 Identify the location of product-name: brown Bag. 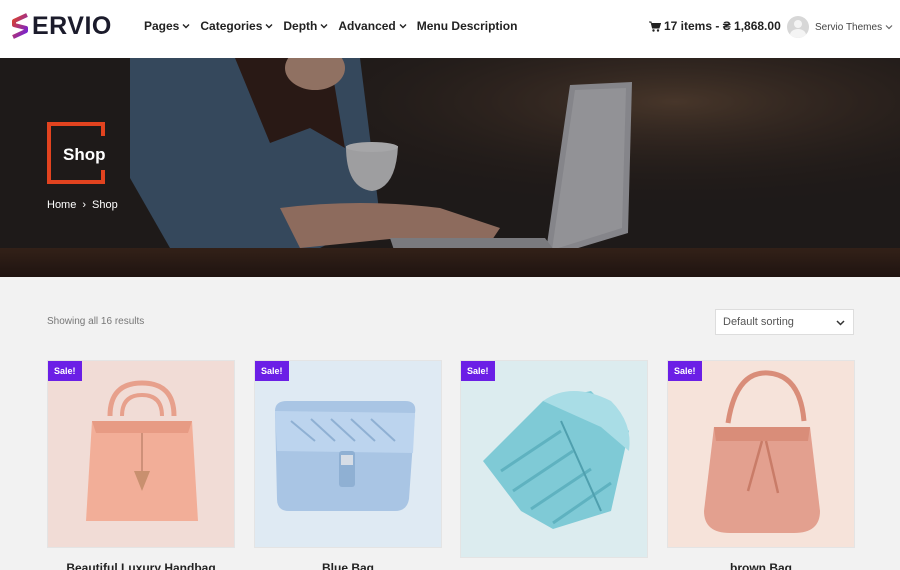
(761, 565).